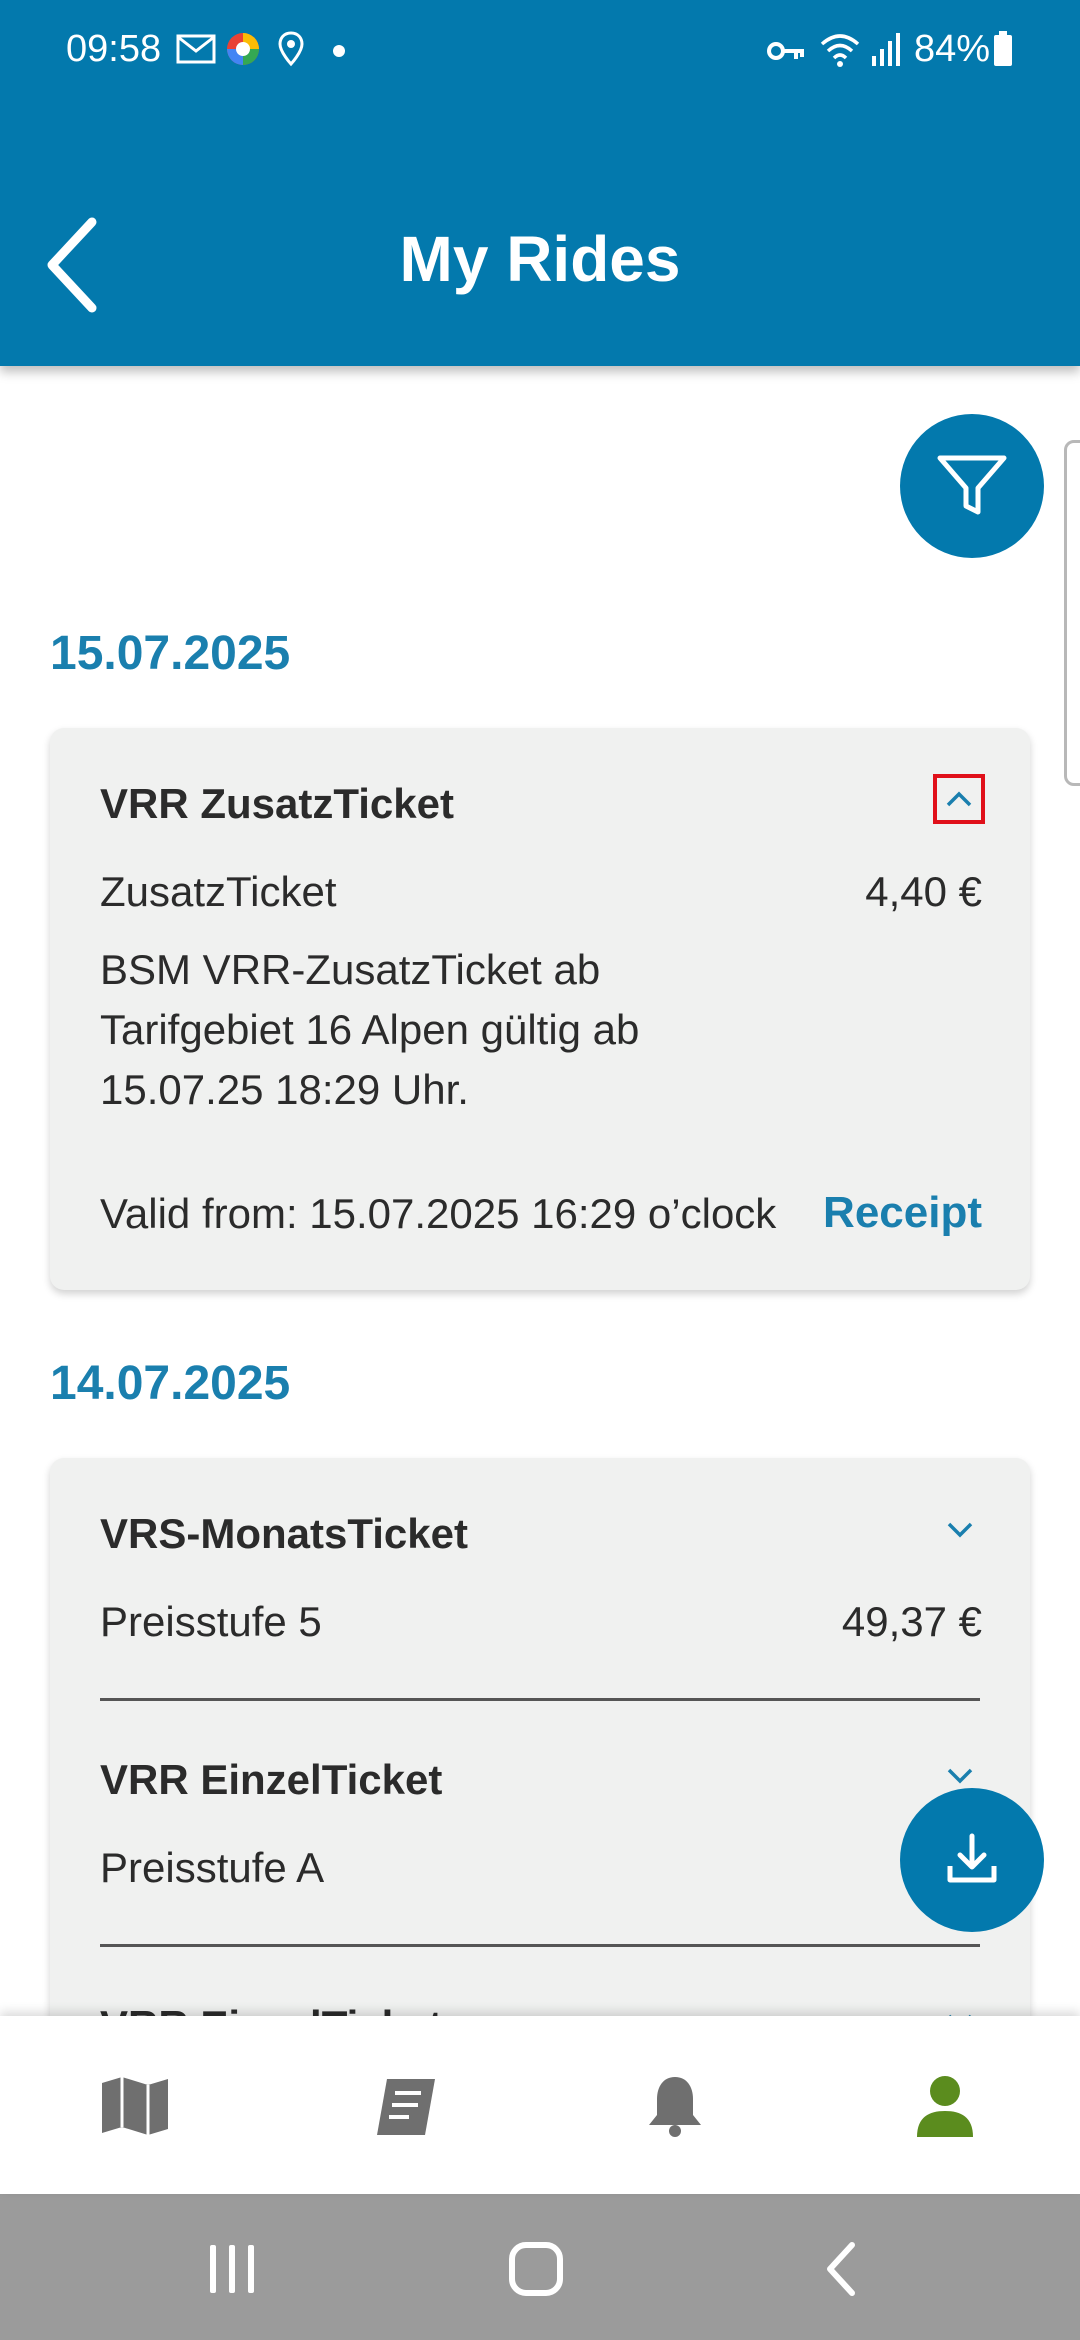 The width and height of the screenshot is (1080, 2340). I want to click on status-time: 09:58, so click(114, 49).